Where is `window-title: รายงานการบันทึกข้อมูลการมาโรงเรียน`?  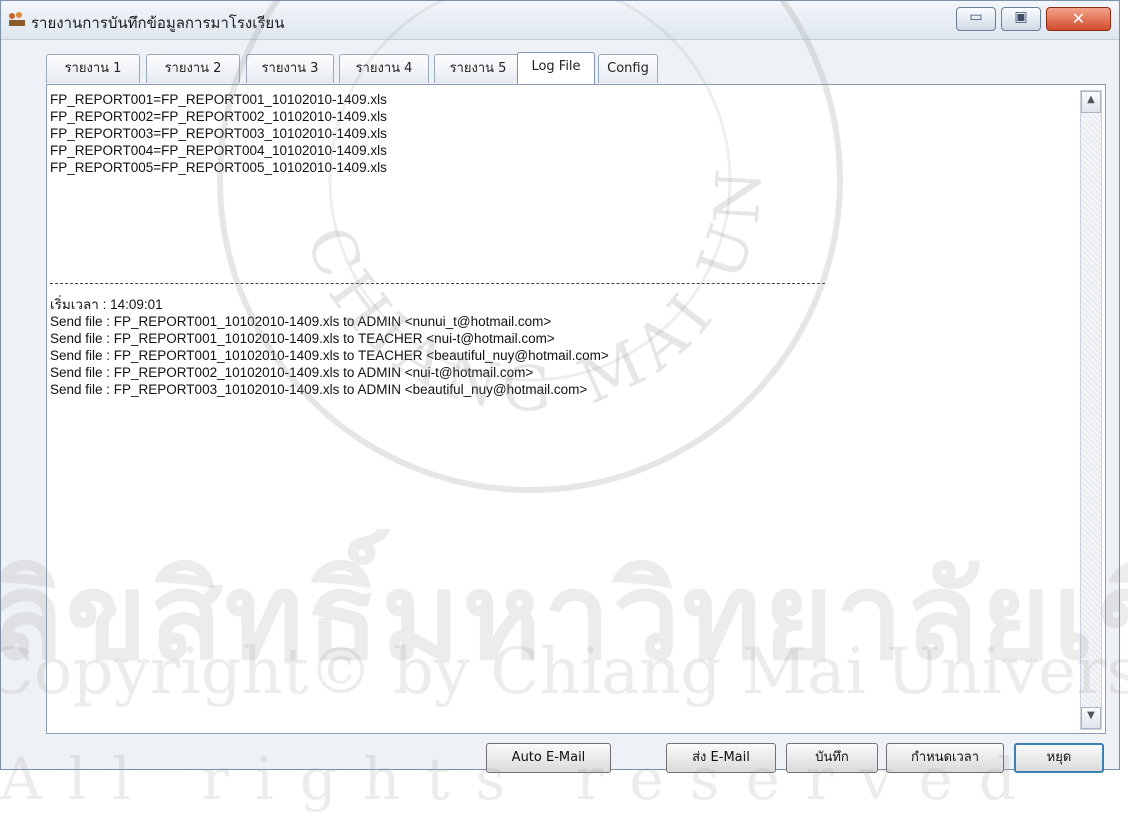
window-title: รายงานการบันทึกข้อมูลการมาโรงเรียน is located at coordinates (158, 23).